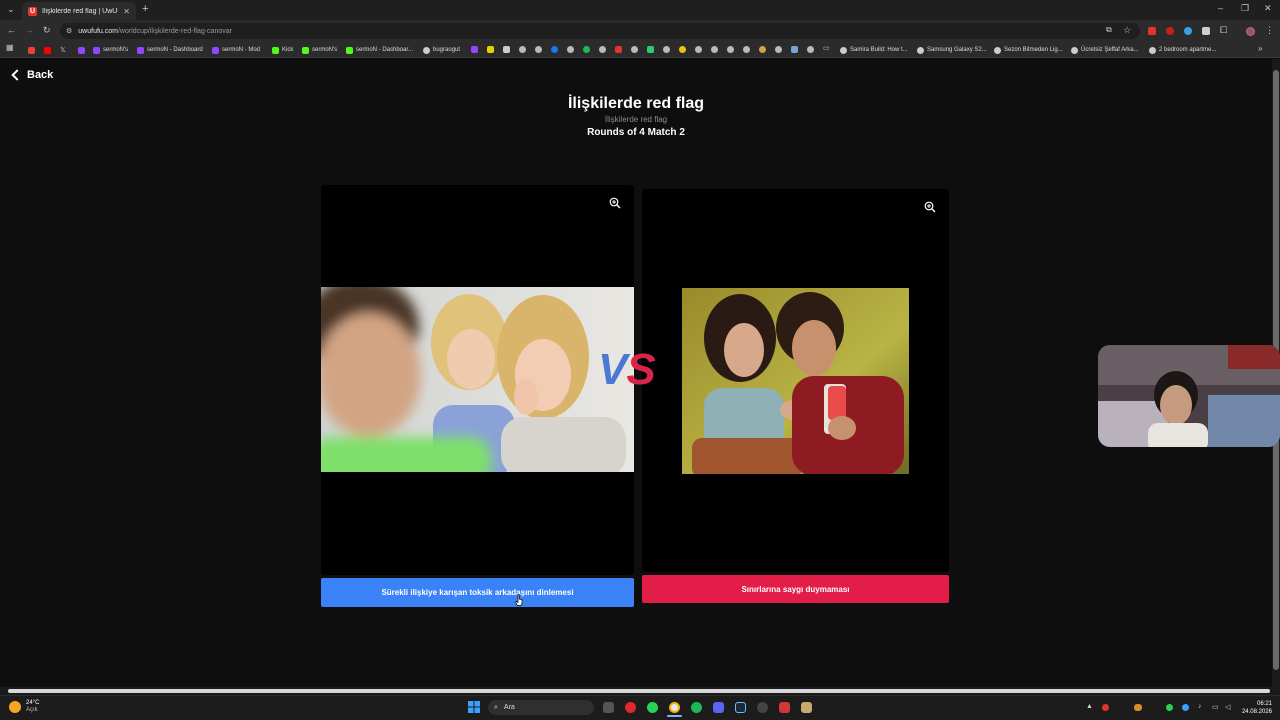 The height and width of the screenshot is (720, 1280). What do you see at coordinates (282, 50) in the screenshot?
I see `bookmark-item: Kick` at bounding box center [282, 50].